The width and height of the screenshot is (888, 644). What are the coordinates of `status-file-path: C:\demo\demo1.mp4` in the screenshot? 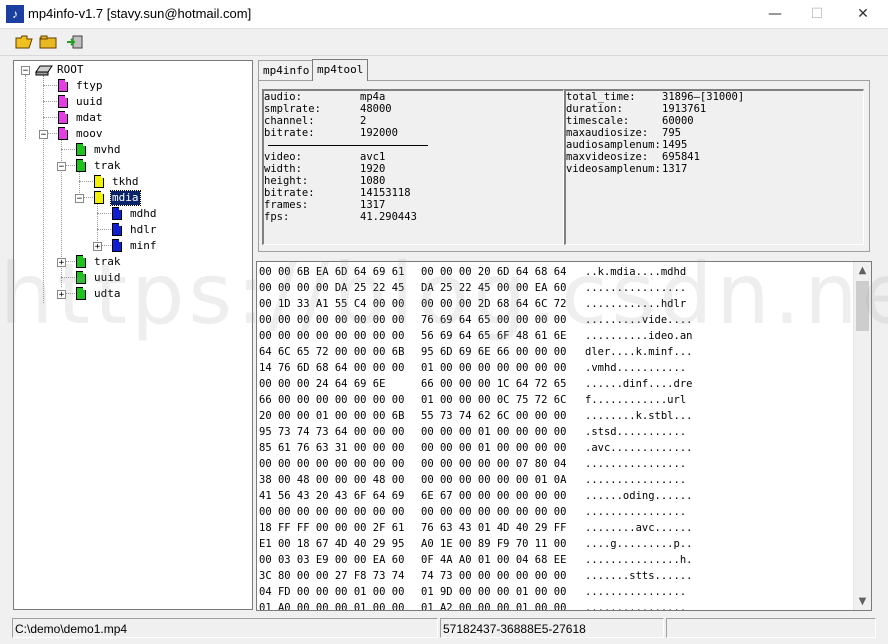 It's located at (225, 628).